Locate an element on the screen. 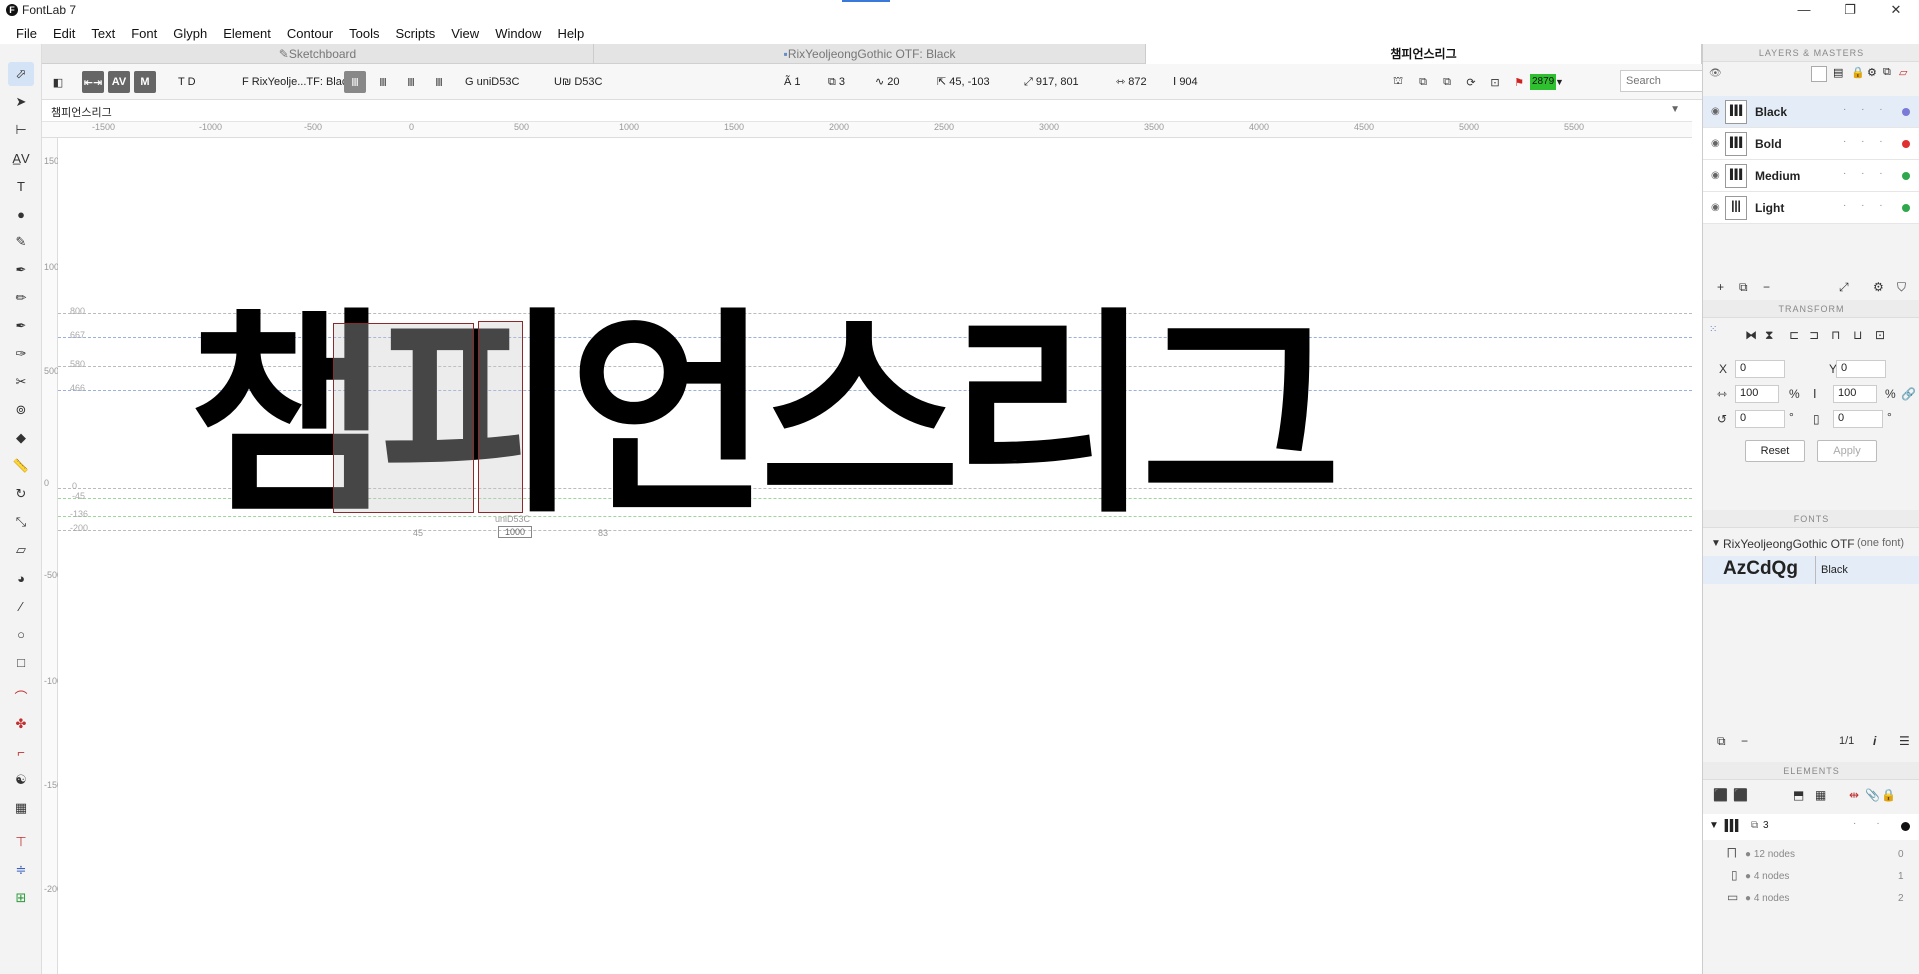 This screenshot has height=974, width=1919. node-tool-icon: ✤ is located at coordinates (21, 724).